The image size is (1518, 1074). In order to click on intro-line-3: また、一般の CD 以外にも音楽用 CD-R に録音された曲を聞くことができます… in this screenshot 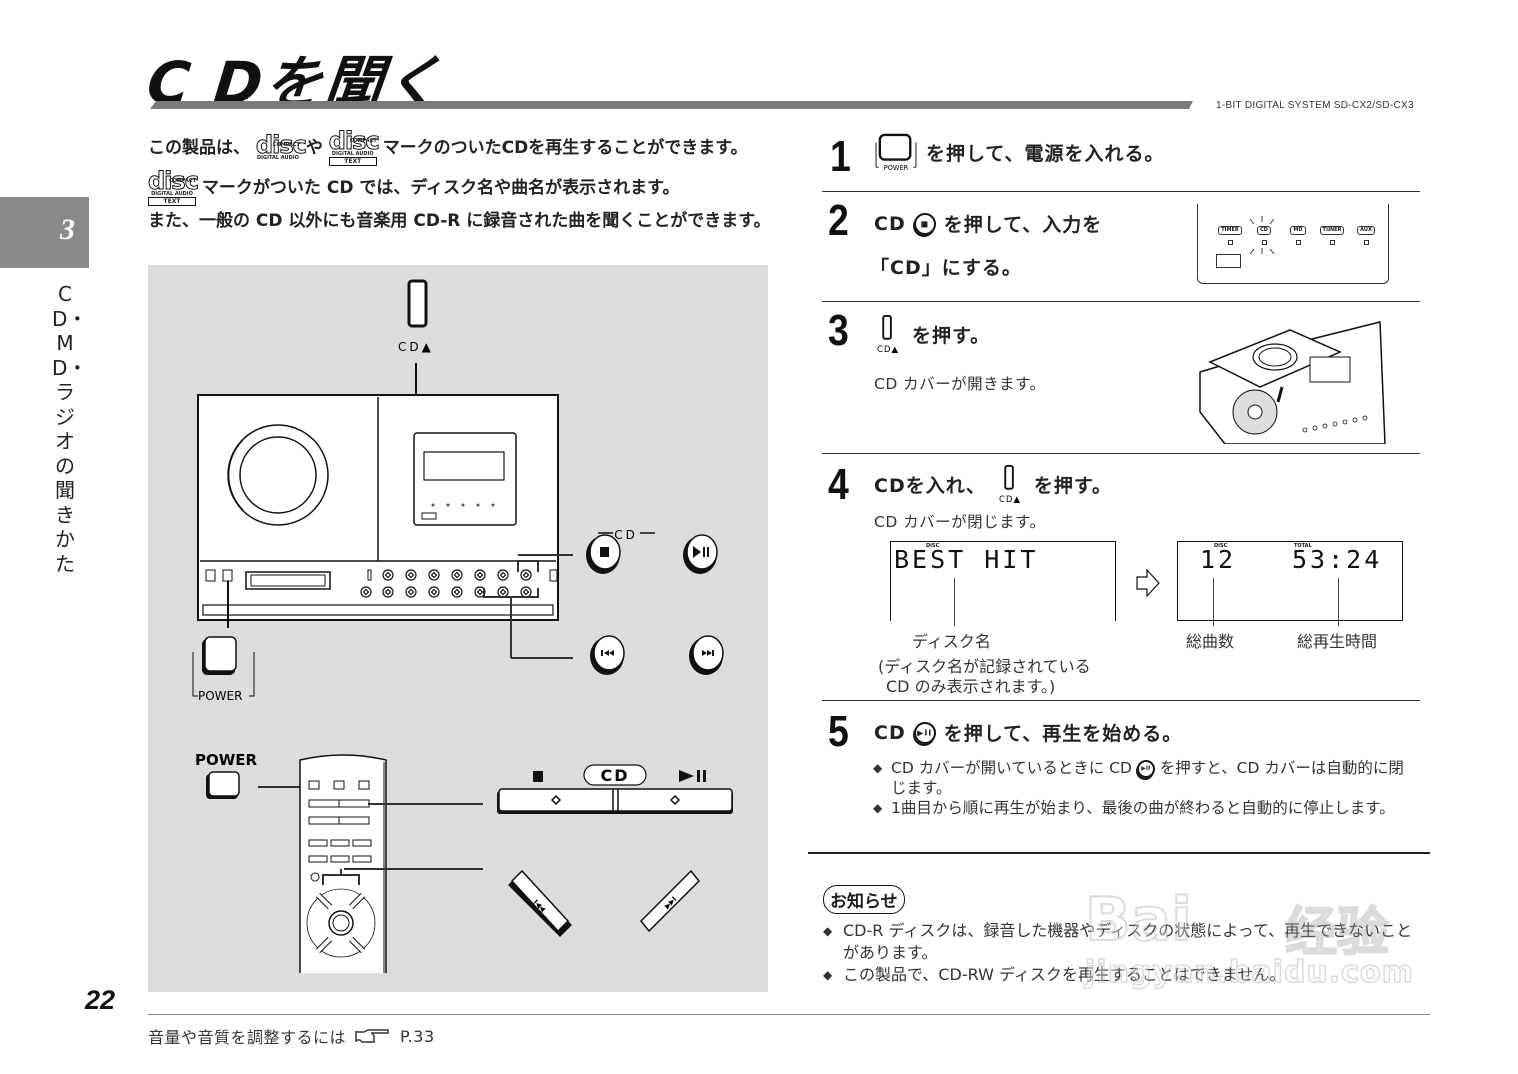, I will do `click(459, 221)`.